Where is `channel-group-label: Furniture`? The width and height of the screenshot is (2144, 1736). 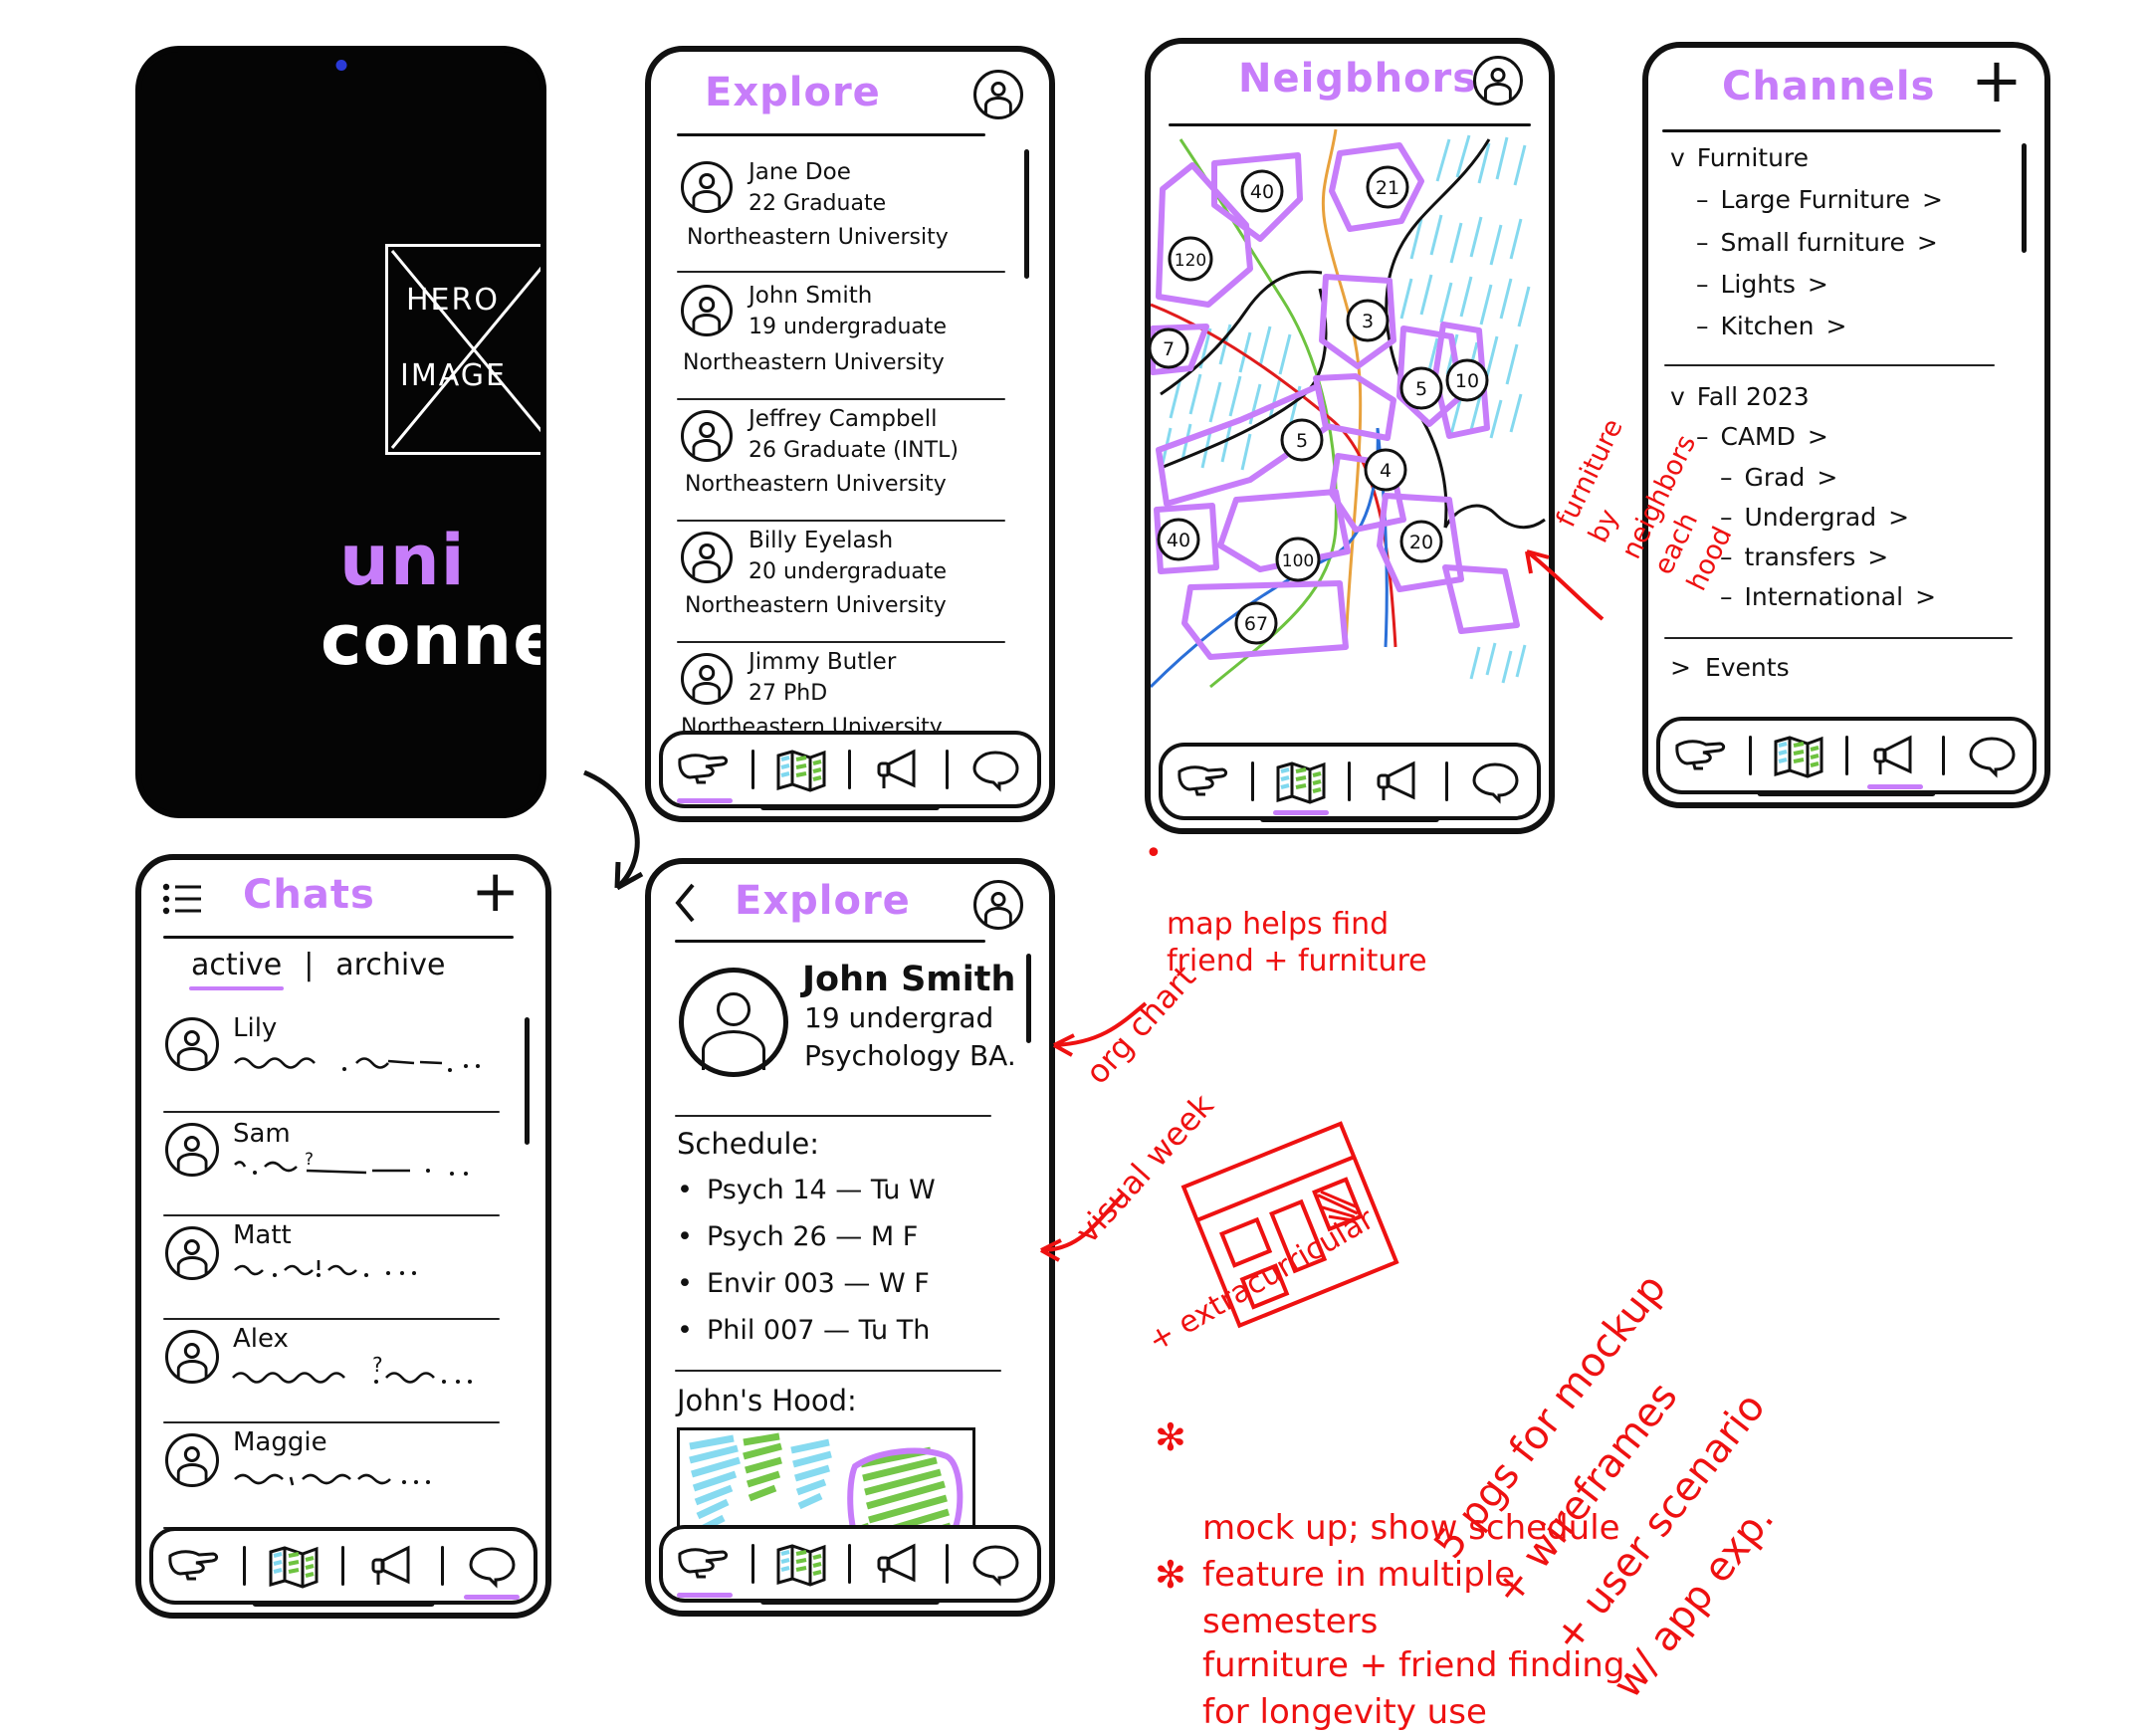 channel-group-label: Furniture is located at coordinates (1753, 158).